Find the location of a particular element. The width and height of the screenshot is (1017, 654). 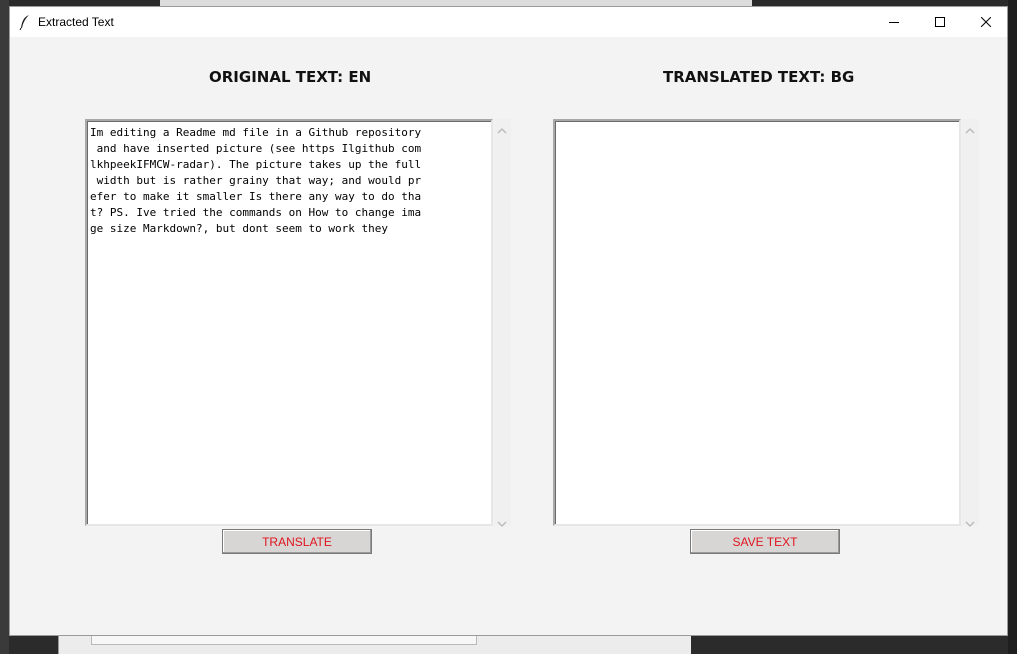

background-field is located at coordinates (284, 640).